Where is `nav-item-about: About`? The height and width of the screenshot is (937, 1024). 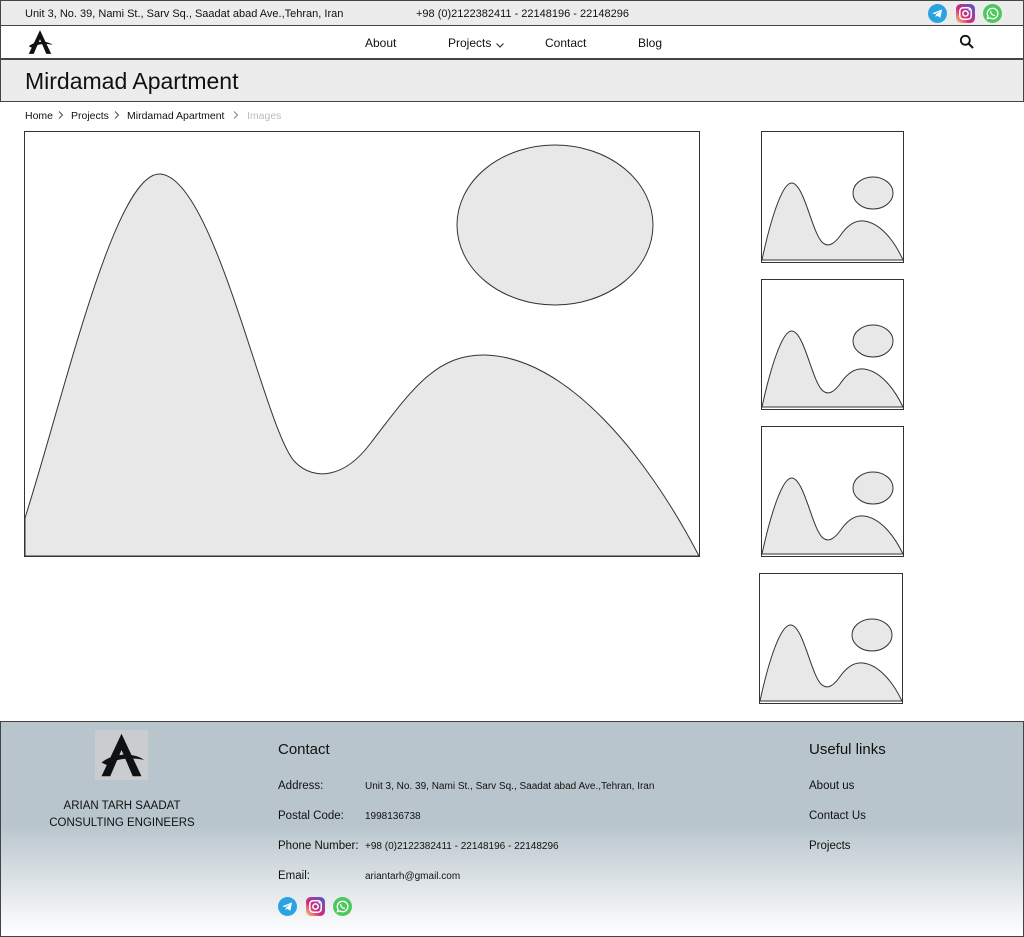 nav-item-about: About is located at coordinates (380, 43).